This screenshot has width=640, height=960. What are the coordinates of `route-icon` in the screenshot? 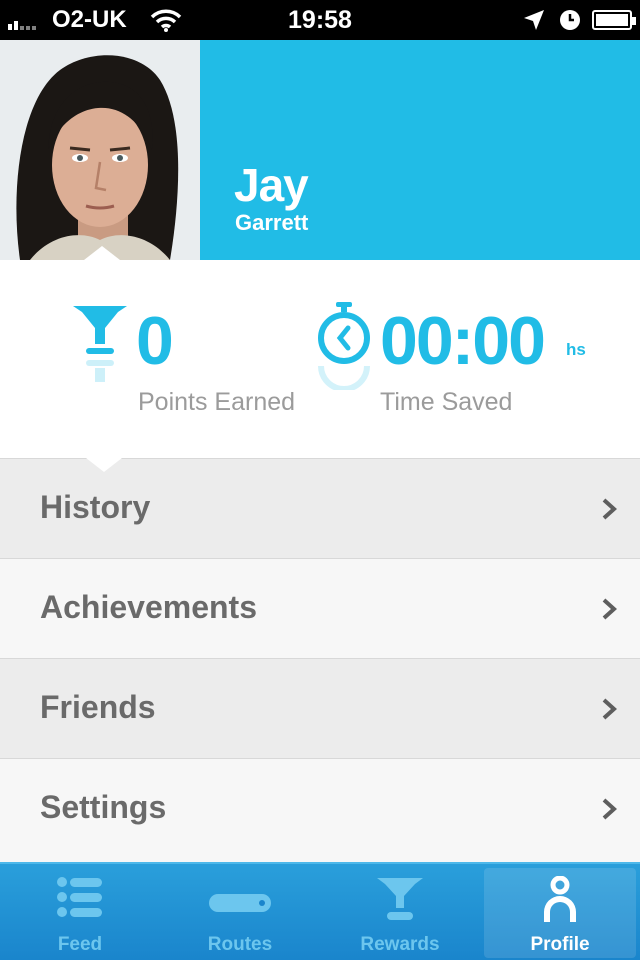 It's located at (240, 903).